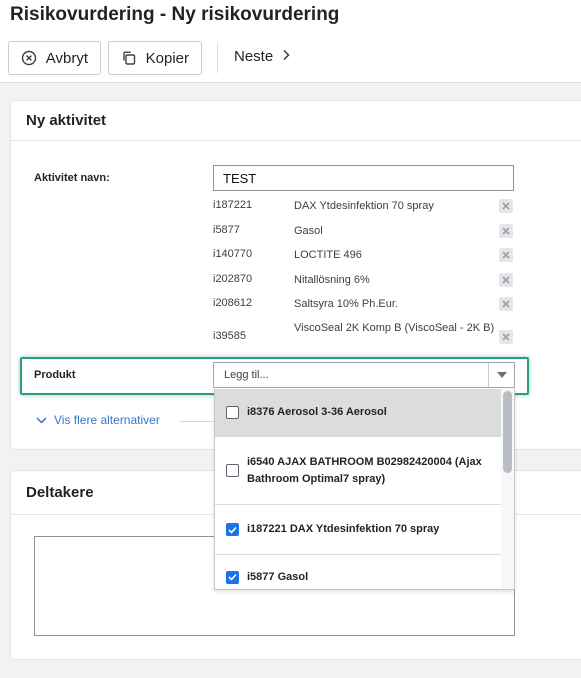  I want to click on product-label: Produkt, so click(55, 375).